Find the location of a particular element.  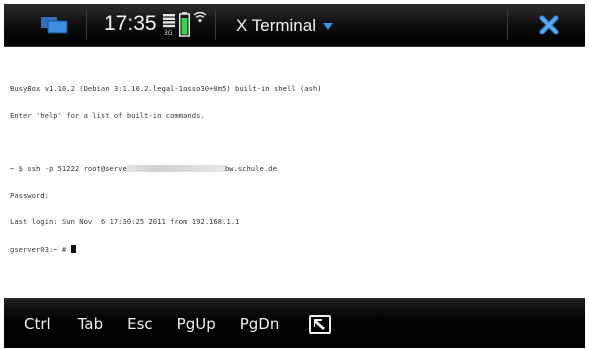

screen-toggle-icon is located at coordinates (320, 324).